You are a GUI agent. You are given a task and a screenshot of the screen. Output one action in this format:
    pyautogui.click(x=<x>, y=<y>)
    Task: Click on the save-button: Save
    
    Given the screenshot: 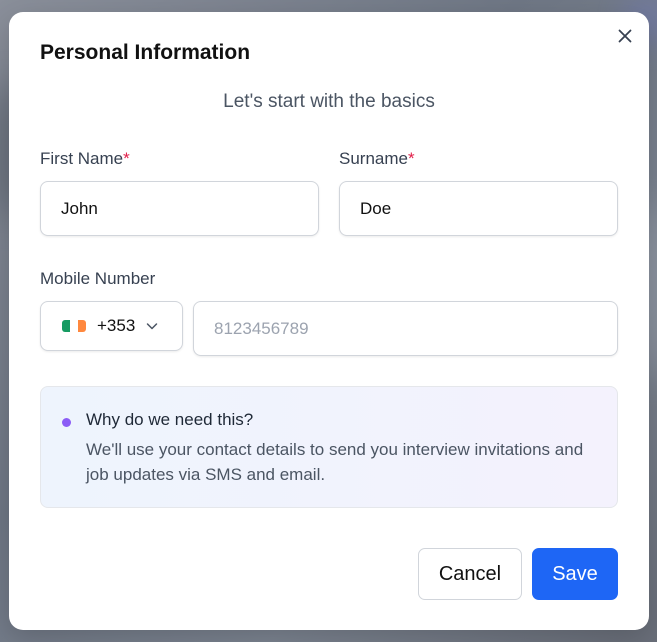 What is the action you would take?
    pyautogui.click(x=575, y=574)
    